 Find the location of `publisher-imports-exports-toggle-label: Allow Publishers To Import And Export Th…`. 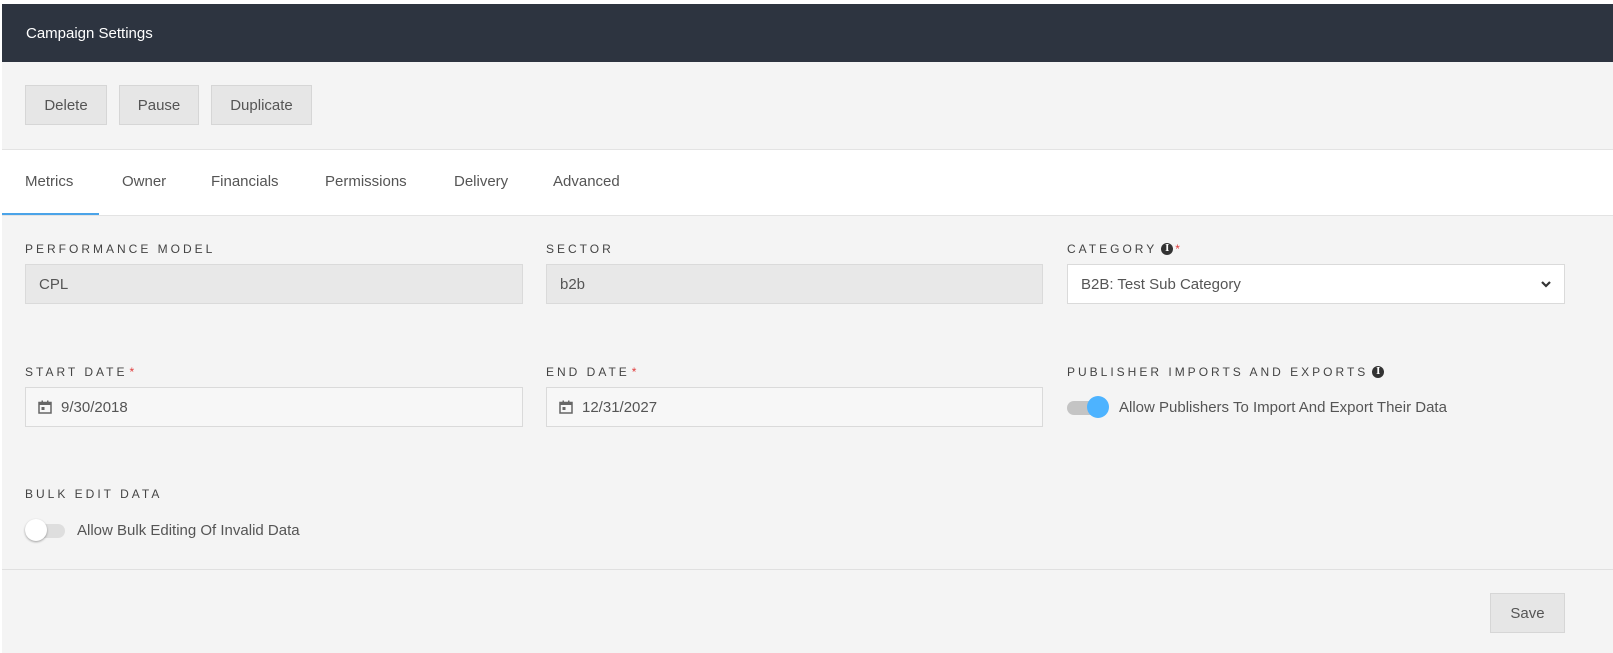

publisher-imports-exports-toggle-label: Allow Publishers To Import And Export Th… is located at coordinates (1283, 407).